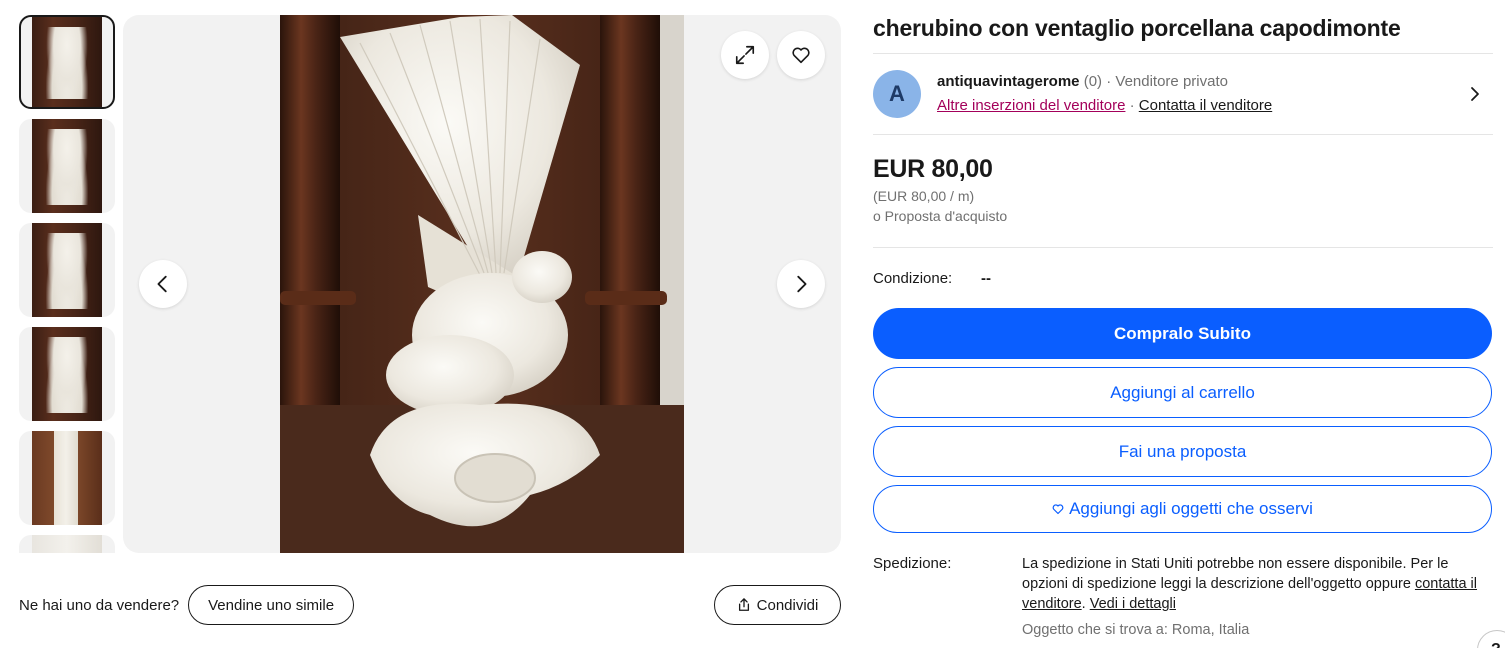 The image size is (1505, 648). I want to click on chevron-left-icon, so click(162, 284).